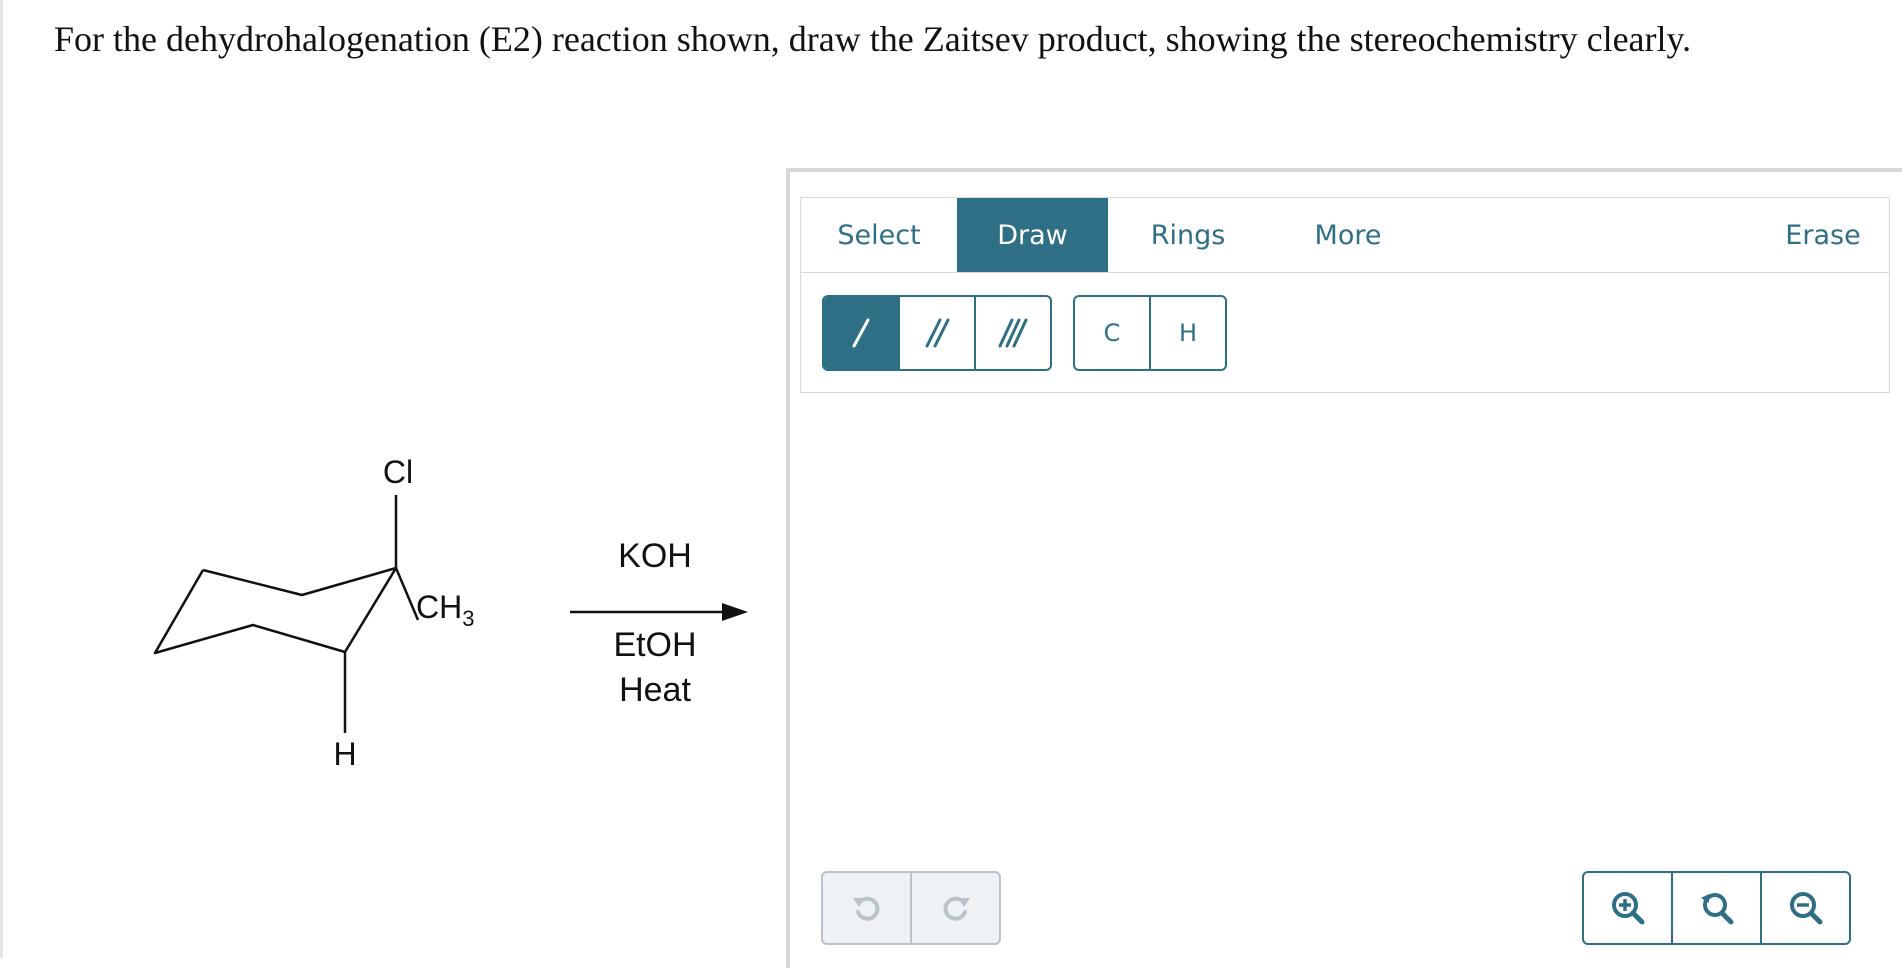 The width and height of the screenshot is (1902, 968). I want to click on double-bond-icon, so click(937, 333).